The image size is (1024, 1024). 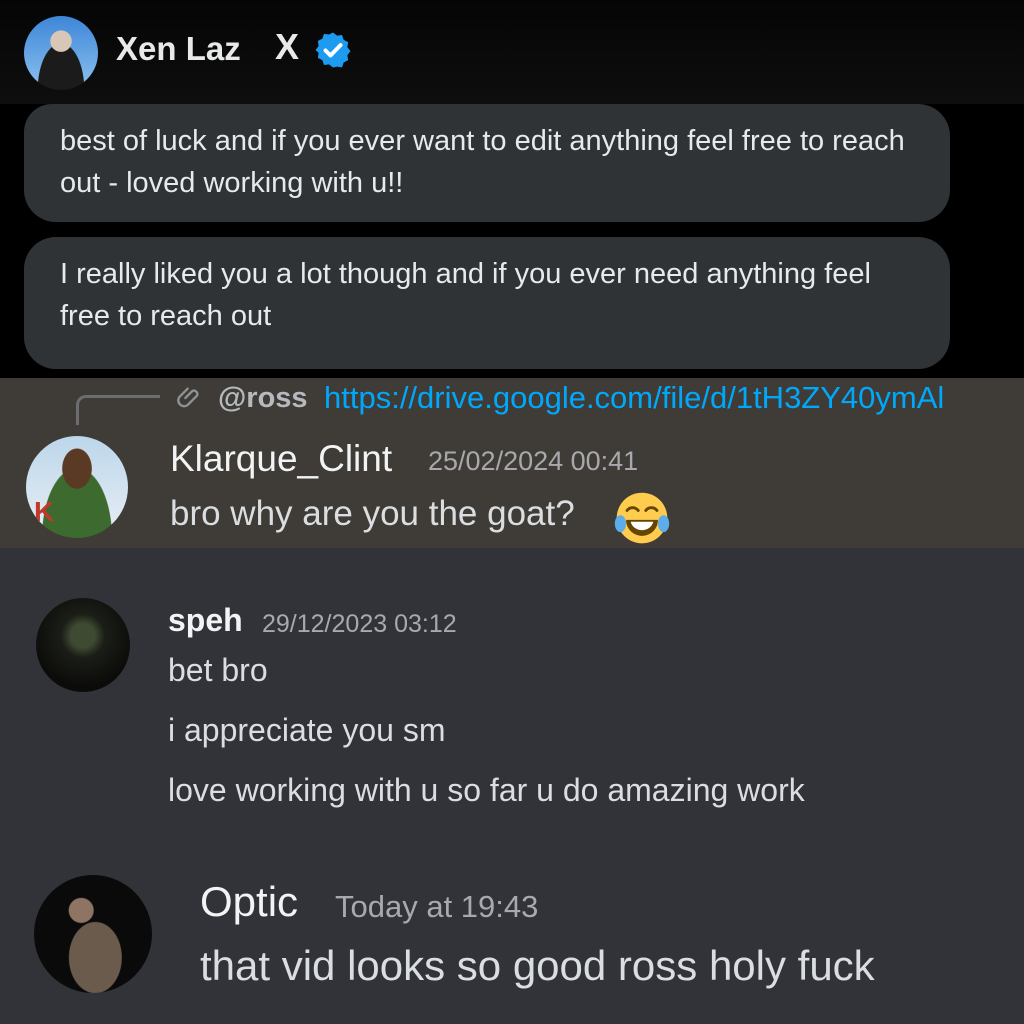 What do you see at coordinates (178, 49) in the screenshot?
I see `contact-name: Xen Laz` at bounding box center [178, 49].